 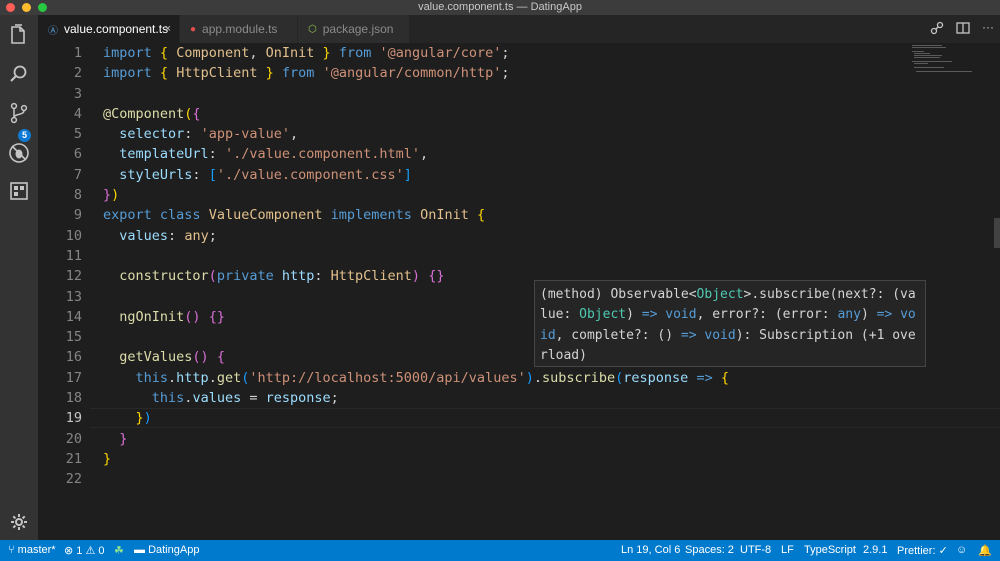 I want to click on code-line: templateUrl: './value.component.html',, so click(x=416, y=154).